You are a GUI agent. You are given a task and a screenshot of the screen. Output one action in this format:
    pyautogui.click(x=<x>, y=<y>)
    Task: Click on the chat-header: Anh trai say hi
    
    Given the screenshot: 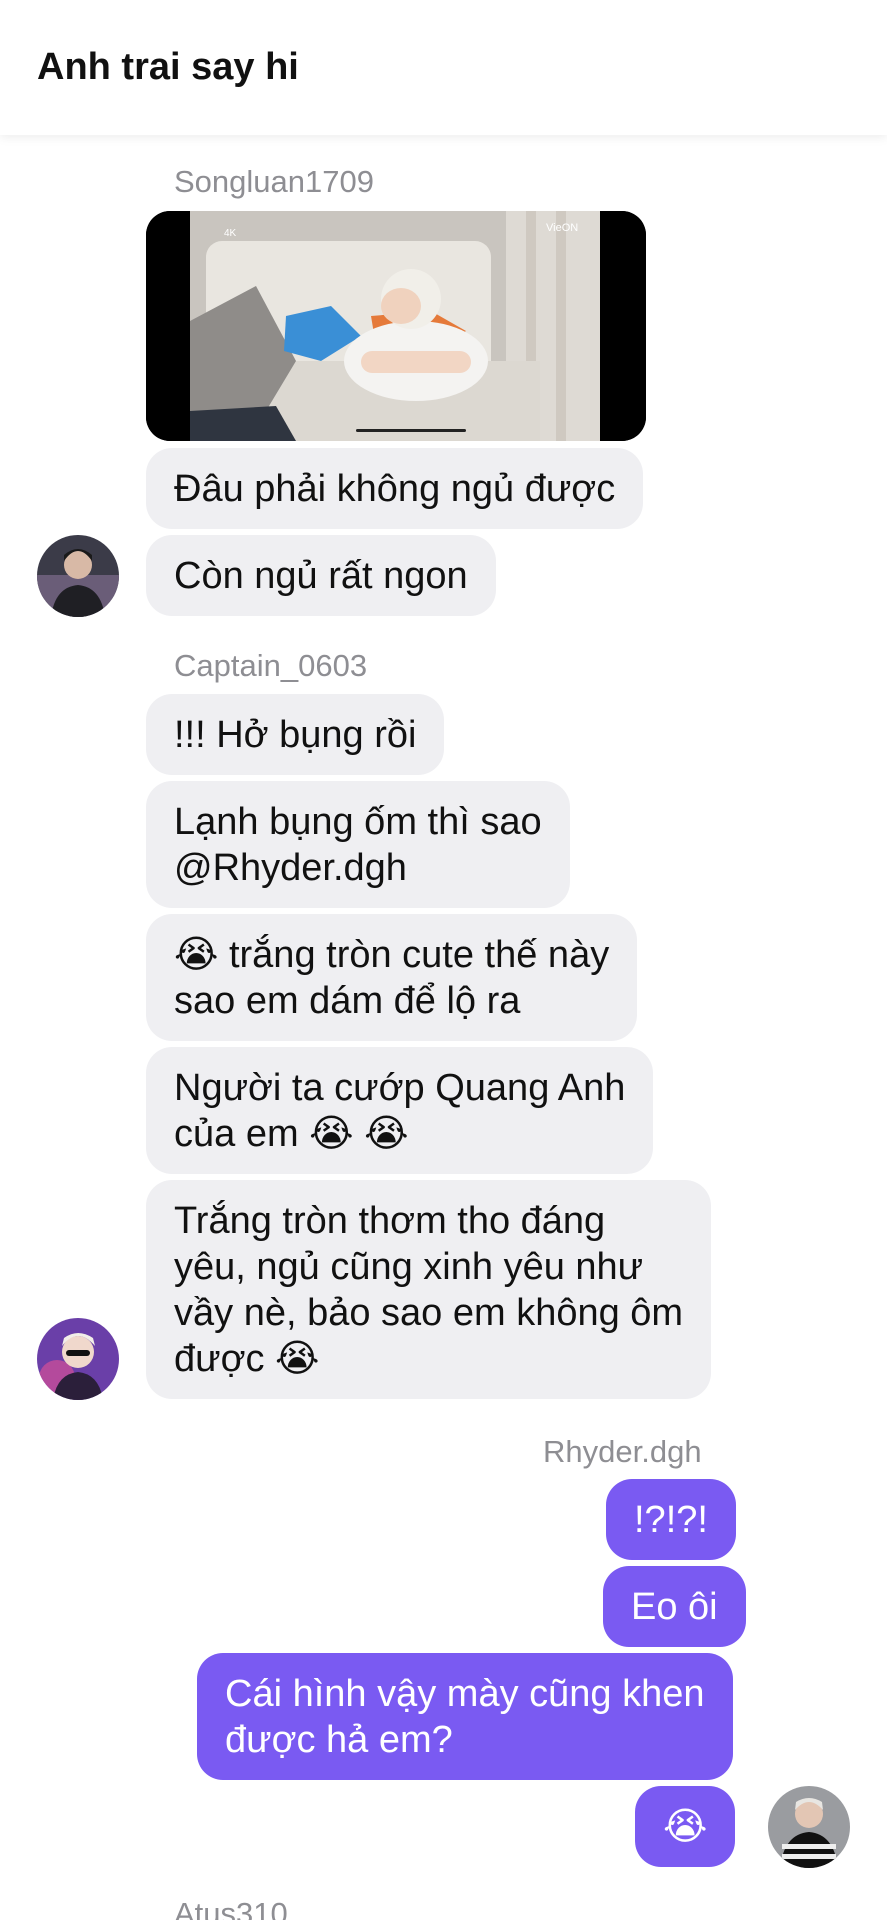 What is the action you would take?
    pyautogui.click(x=443, y=67)
    